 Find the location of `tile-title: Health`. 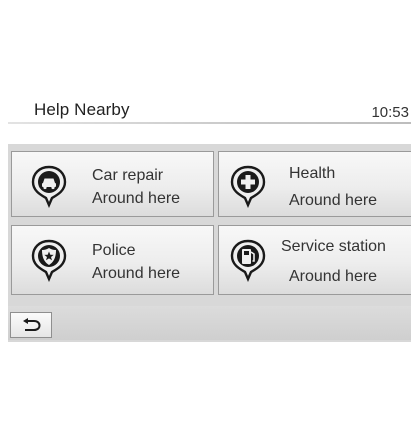

tile-title: Health is located at coordinates (312, 173).